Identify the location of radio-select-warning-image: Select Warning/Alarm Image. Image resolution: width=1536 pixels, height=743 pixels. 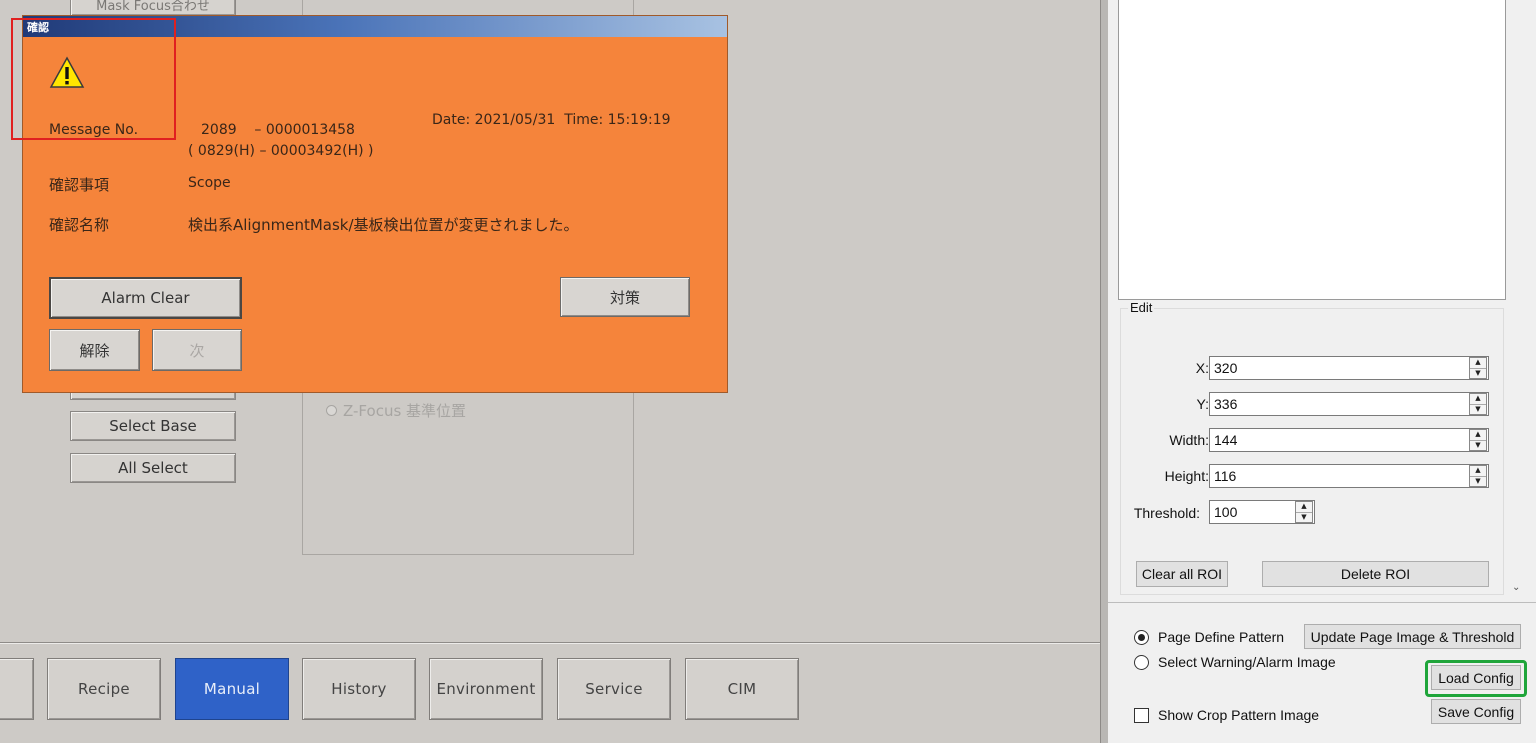
(1235, 662).